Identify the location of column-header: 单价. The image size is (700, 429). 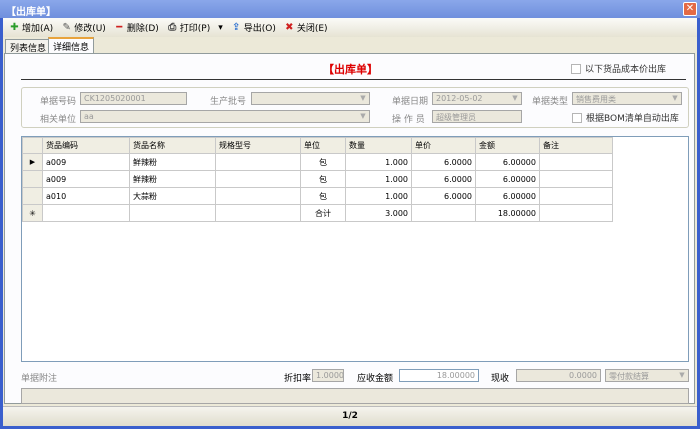
(443, 145).